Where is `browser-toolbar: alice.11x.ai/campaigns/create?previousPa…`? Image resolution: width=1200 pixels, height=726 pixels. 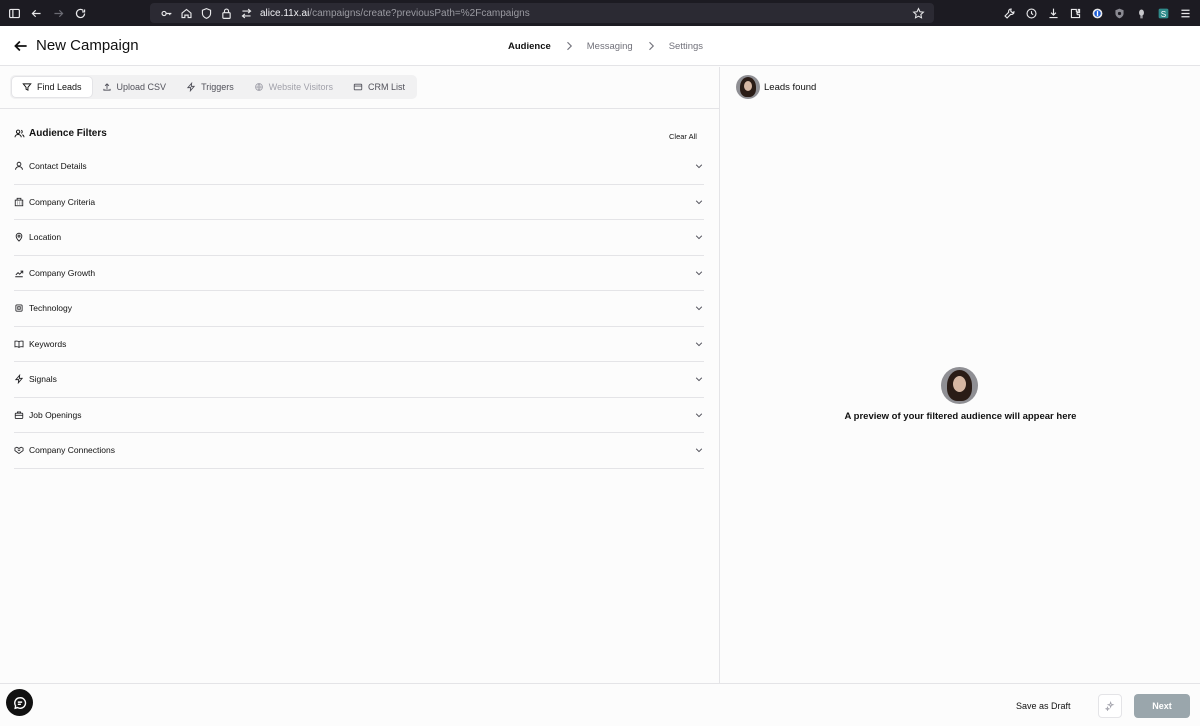 browser-toolbar: alice.11x.ai/campaigns/create?previousPa… is located at coordinates (600, 13).